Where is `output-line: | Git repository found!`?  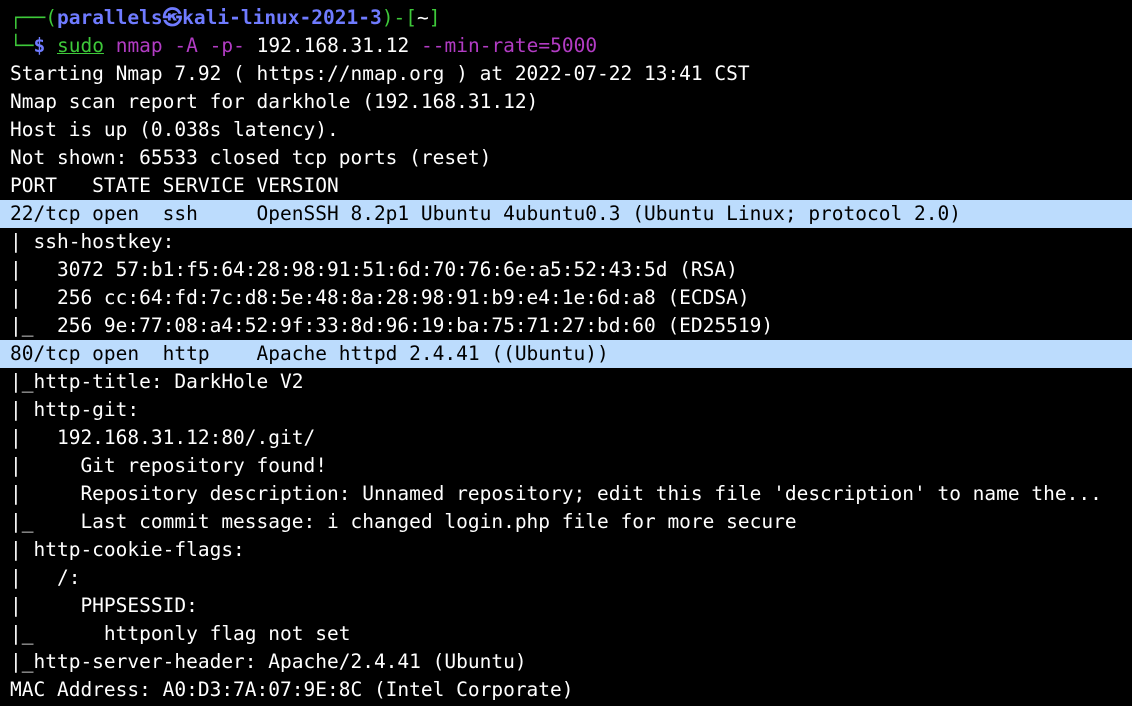 output-line: | Git repository found! is located at coordinates (168, 465).